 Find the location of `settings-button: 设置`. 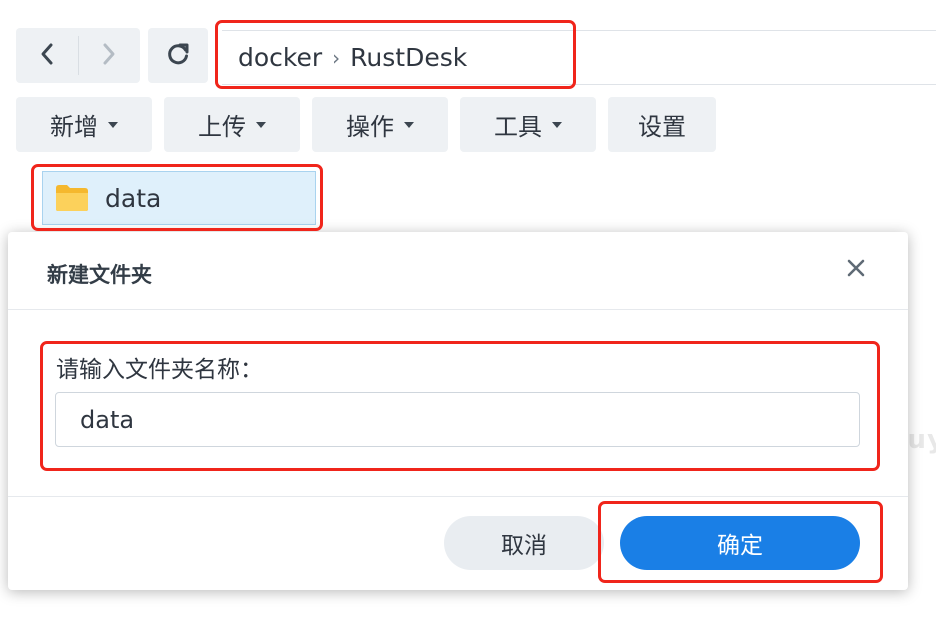

settings-button: 设置 is located at coordinates (662, 124).